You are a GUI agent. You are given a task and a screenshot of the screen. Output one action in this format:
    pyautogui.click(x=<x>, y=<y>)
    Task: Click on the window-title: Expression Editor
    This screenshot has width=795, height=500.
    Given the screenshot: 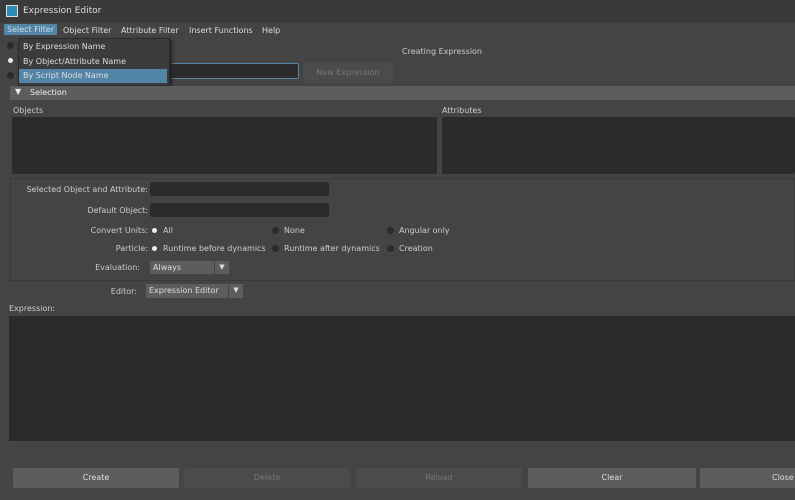 What is the action you would take?
    pyautogui.click(x=62, y=11)
    